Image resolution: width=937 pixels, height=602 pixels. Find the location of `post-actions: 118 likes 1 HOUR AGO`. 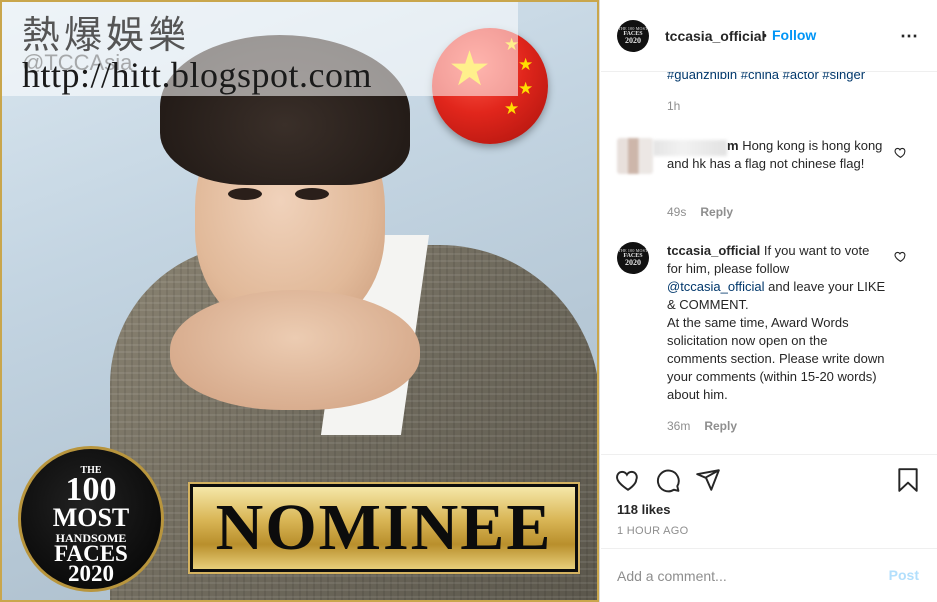

post-actions: 118 likes 1 HOUR AGO is located at coordinates (769, 506).